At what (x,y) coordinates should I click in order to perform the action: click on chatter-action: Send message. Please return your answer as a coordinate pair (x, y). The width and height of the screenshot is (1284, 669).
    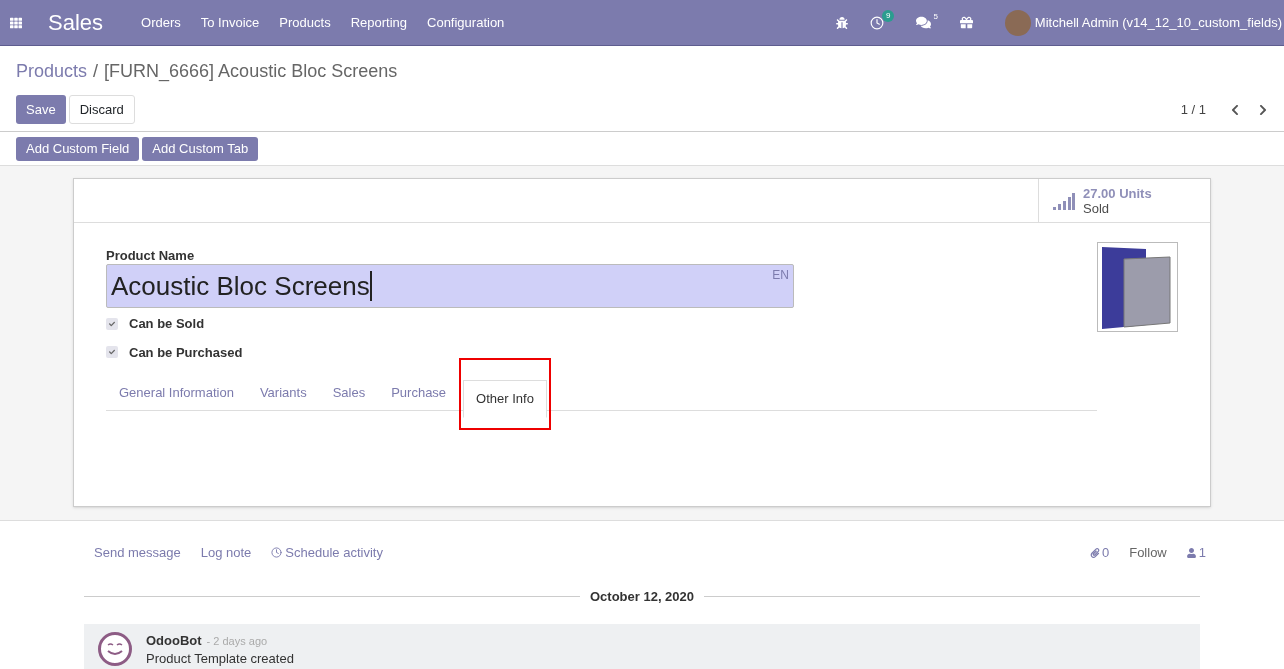
    Looking at the image, I should click on (137, 553).